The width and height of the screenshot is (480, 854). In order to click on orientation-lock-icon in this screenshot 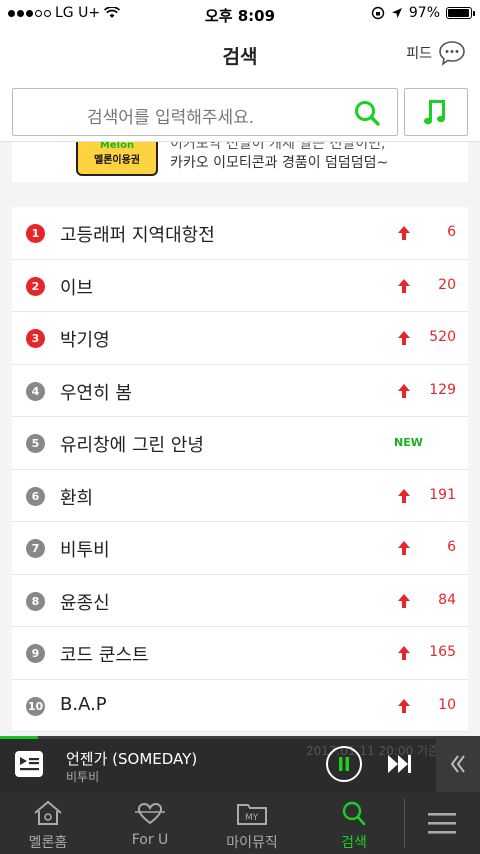, I will do `click(378, 13)`.